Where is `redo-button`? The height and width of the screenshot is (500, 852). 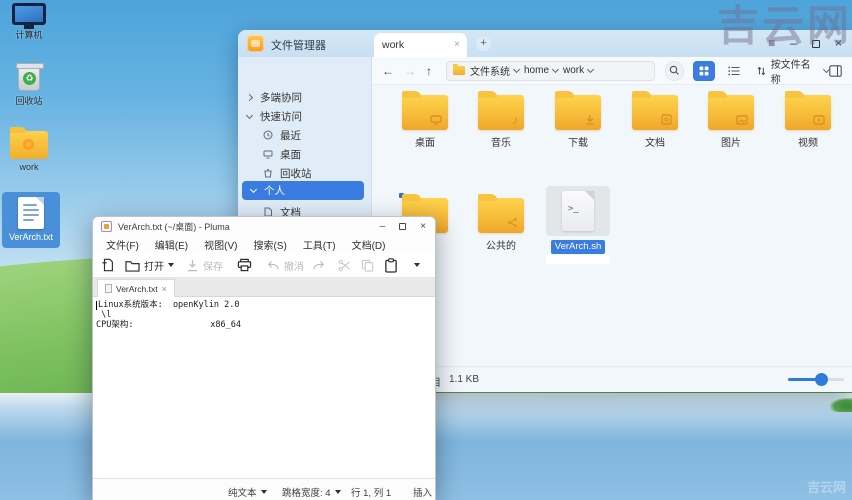 redo-button is located at coordinates (319, 265).